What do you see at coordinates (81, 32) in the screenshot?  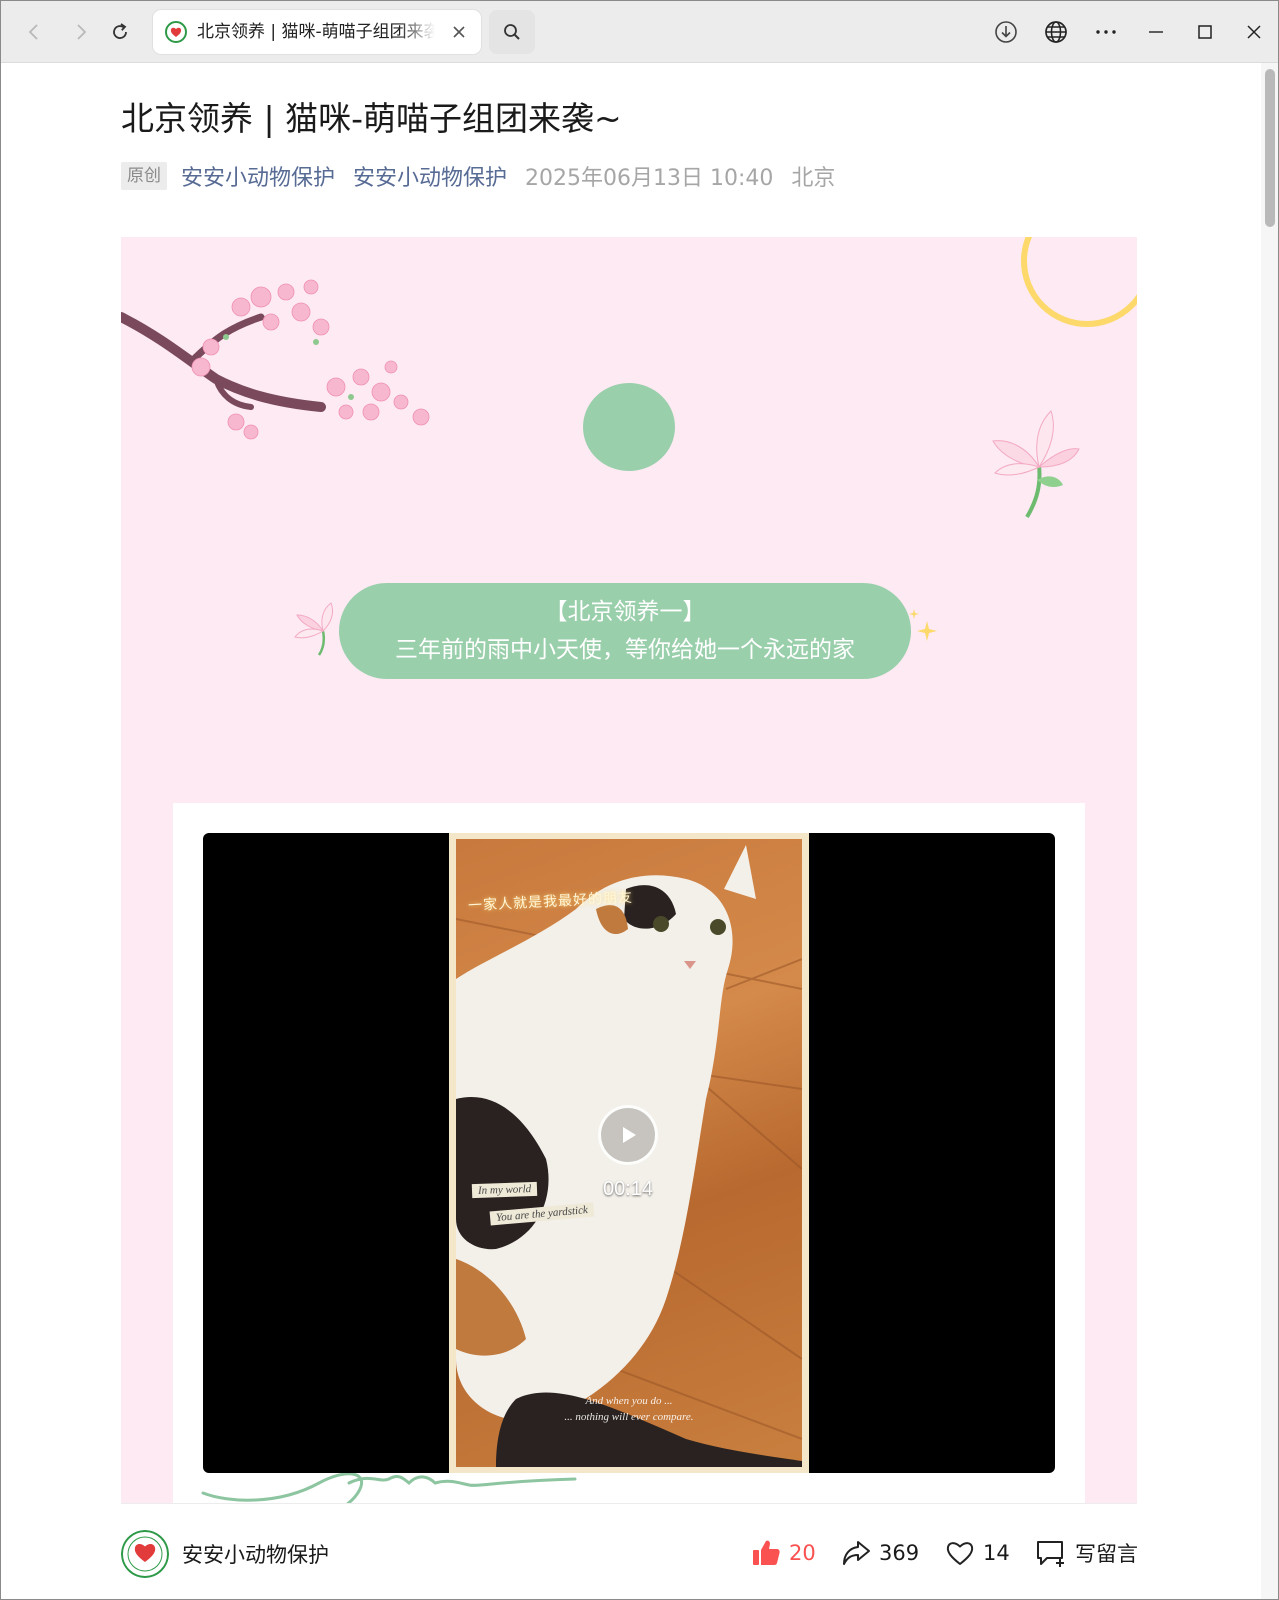 I see `forward-icon` at bounding box center [81, 32].